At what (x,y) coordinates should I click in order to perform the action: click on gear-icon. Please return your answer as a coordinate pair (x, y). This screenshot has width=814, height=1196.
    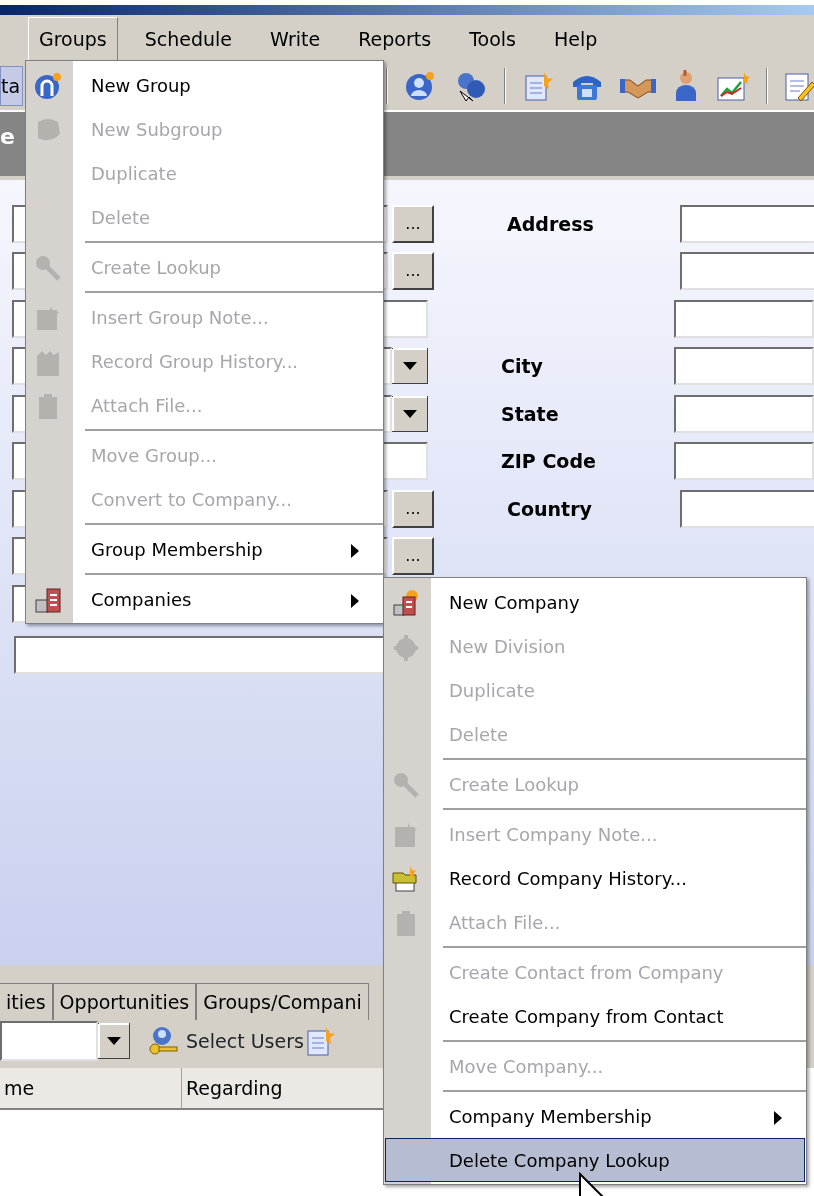
    Looking at the image, I should click on (406, 647).